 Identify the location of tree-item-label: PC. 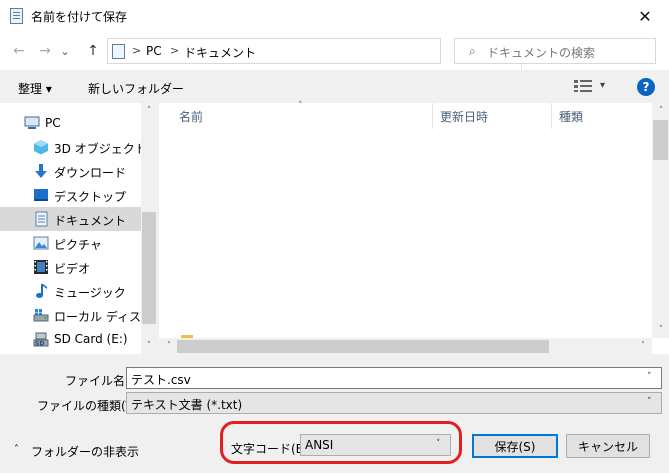
(53, 123).